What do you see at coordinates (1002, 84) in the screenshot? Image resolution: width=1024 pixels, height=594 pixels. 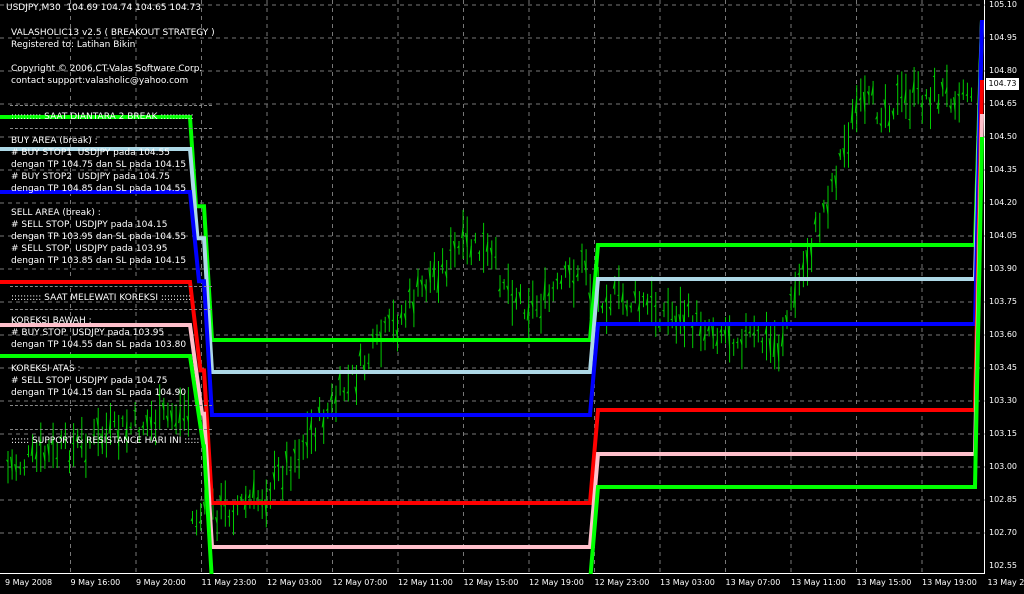 I see `current-price-badge: 104.73` at bounding box center [1002, 84].